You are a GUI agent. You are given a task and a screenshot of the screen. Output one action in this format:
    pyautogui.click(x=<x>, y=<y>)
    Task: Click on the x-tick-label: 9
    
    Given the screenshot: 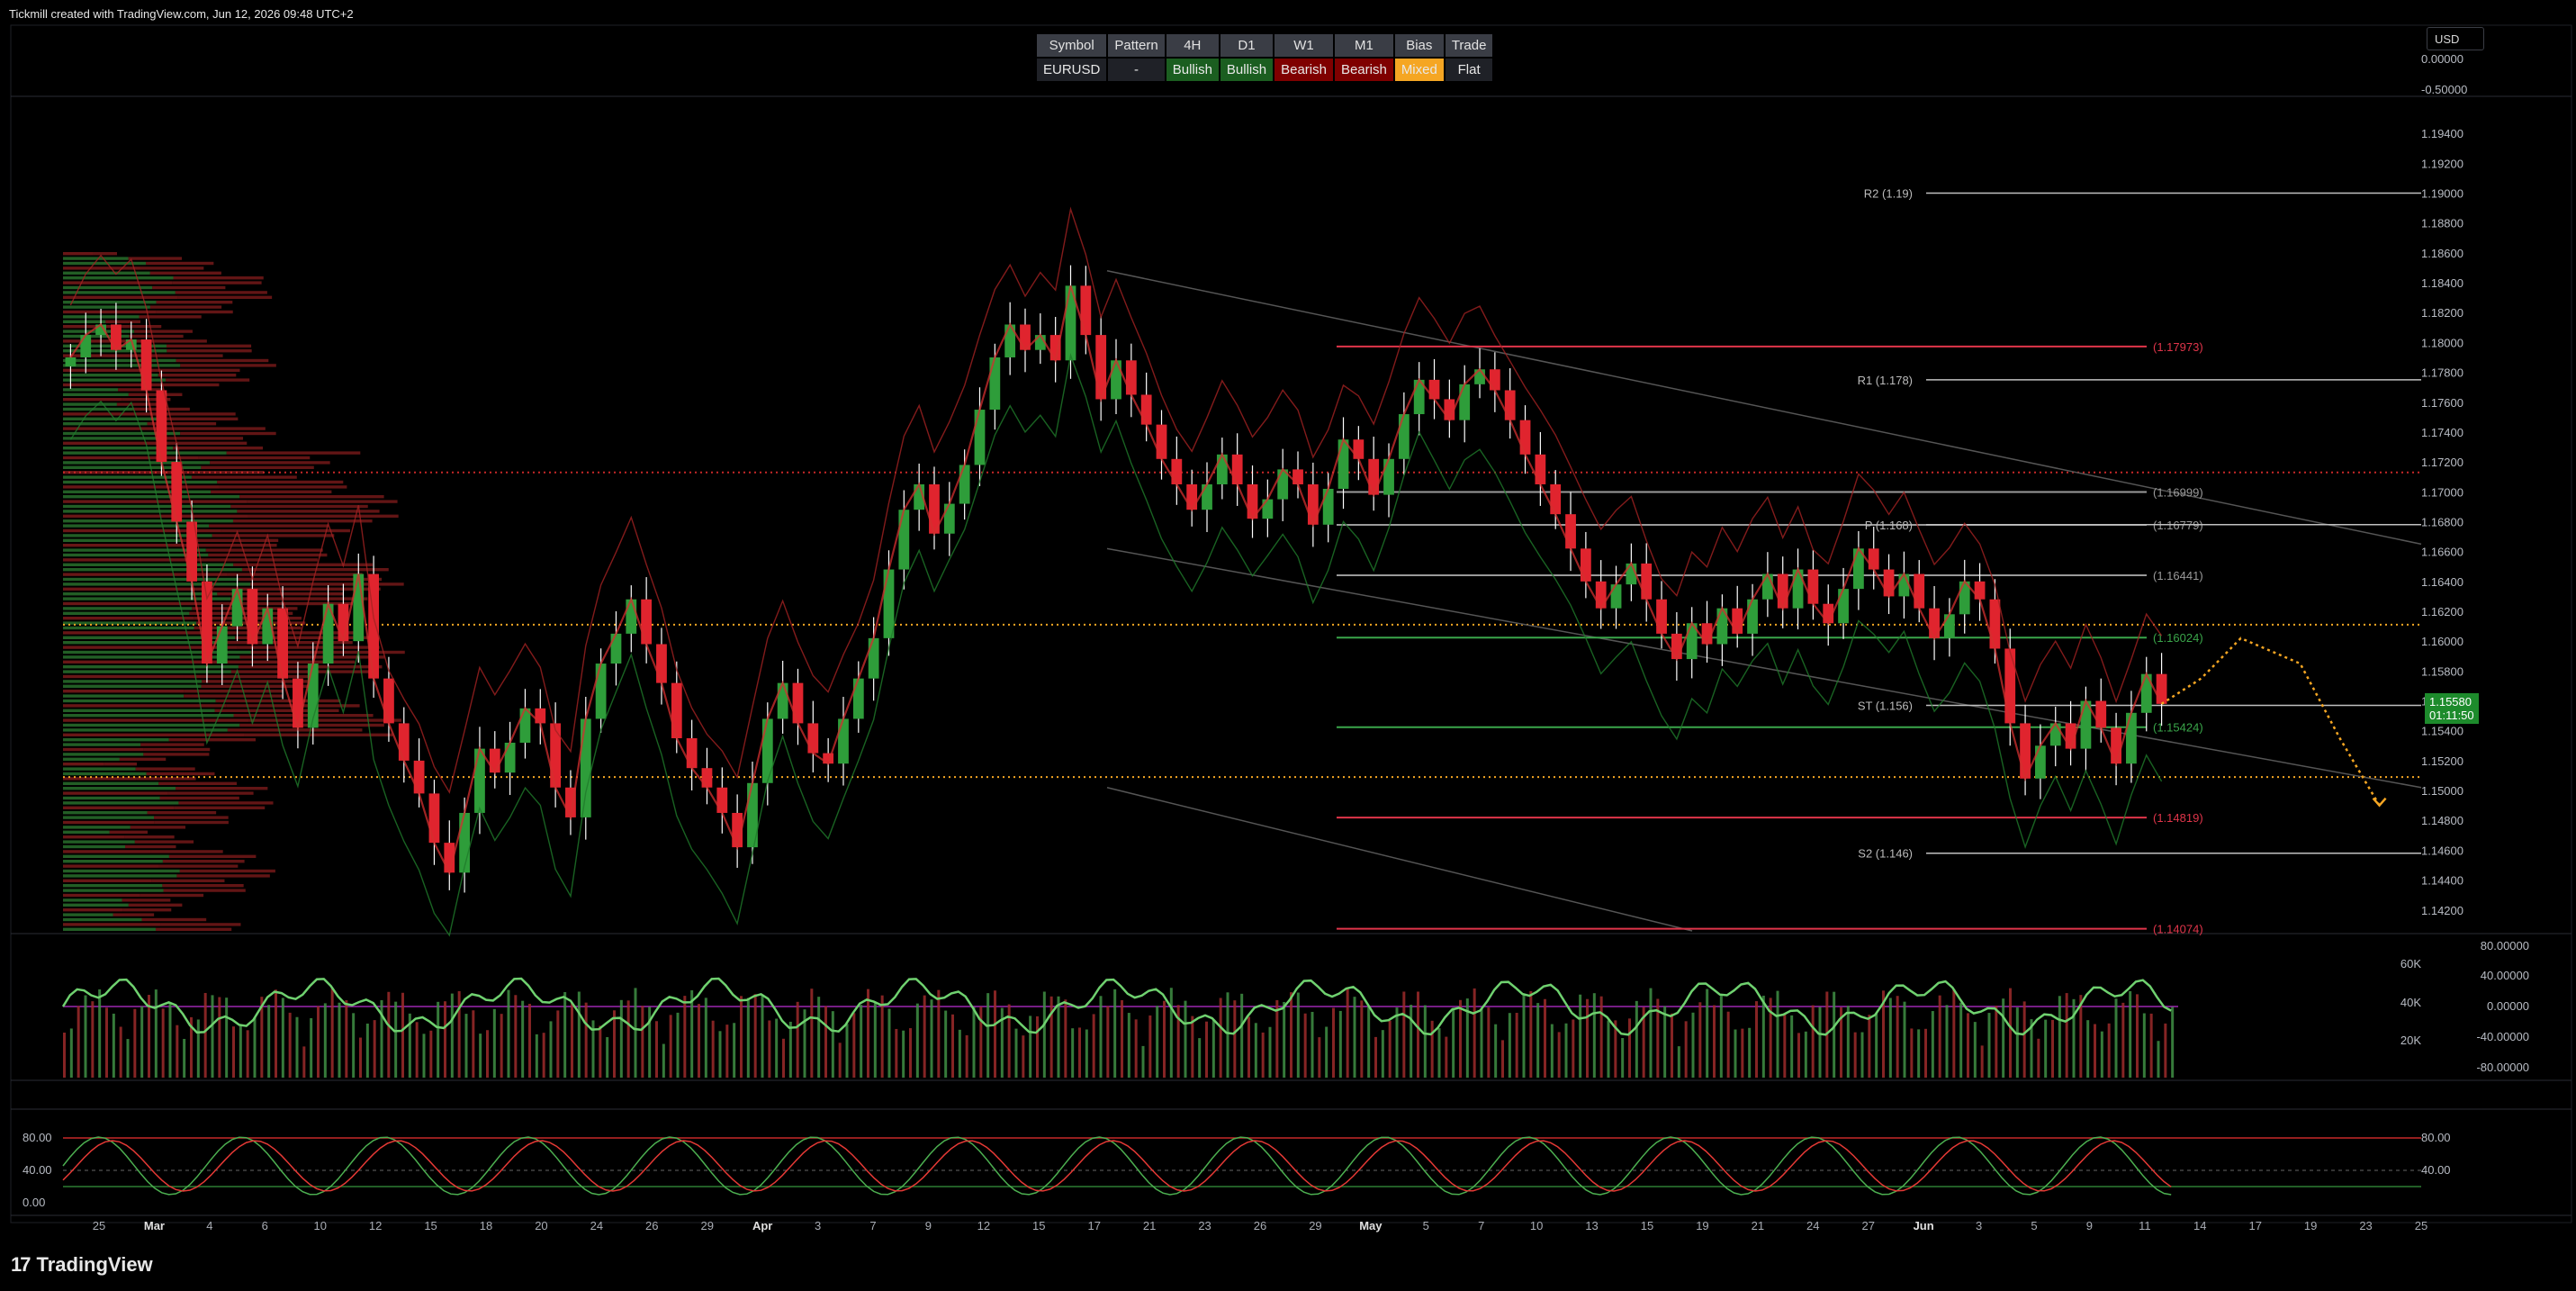 What is the action you would take?
    pyautogui.click(x=928, y=1225)
    